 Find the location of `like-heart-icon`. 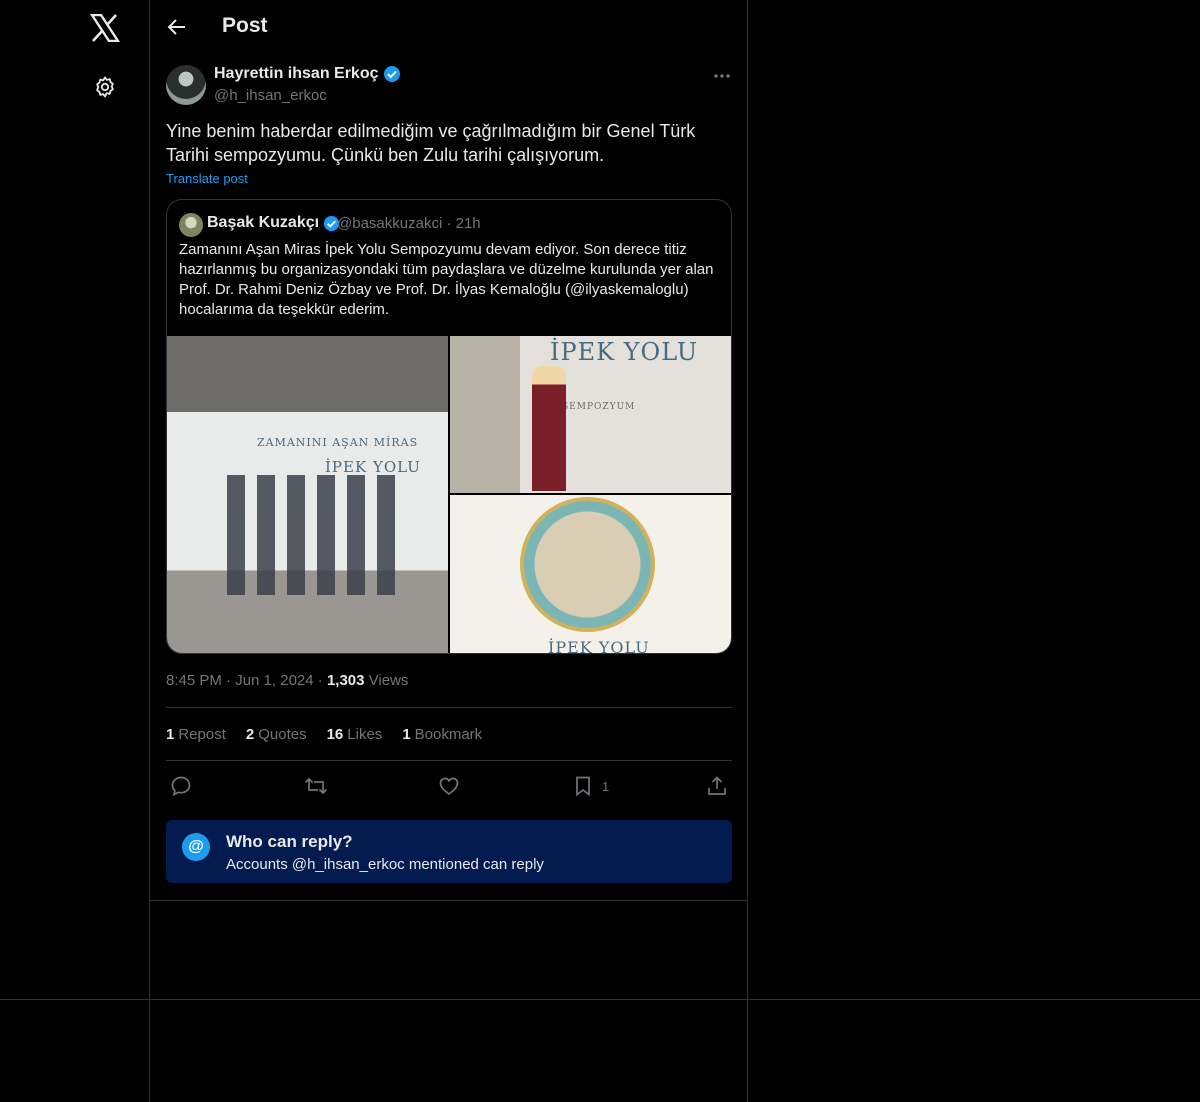

like-heart-icon is located at coordinates (449, 786).